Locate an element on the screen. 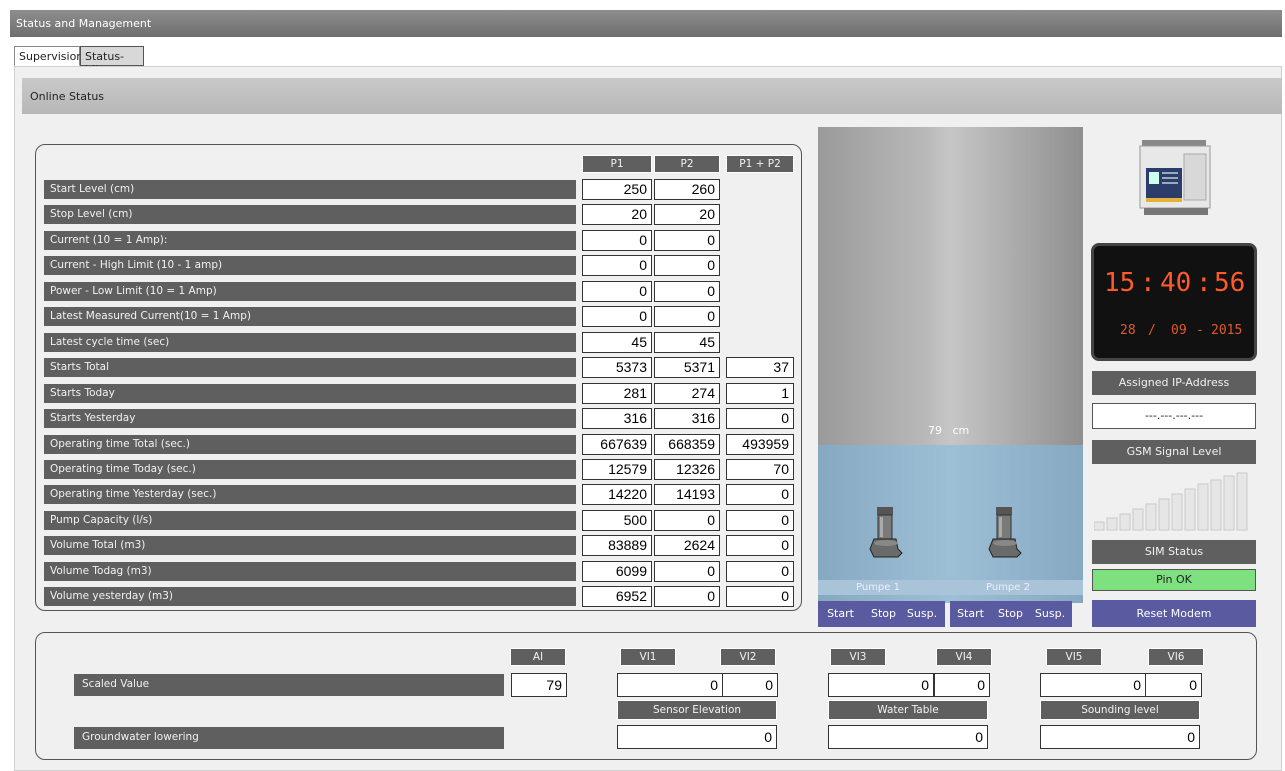 This screenshot has height=771, width=1285. row-label: Current - High Limit (10 - 1 amp) is located at coordinates (310, 265).